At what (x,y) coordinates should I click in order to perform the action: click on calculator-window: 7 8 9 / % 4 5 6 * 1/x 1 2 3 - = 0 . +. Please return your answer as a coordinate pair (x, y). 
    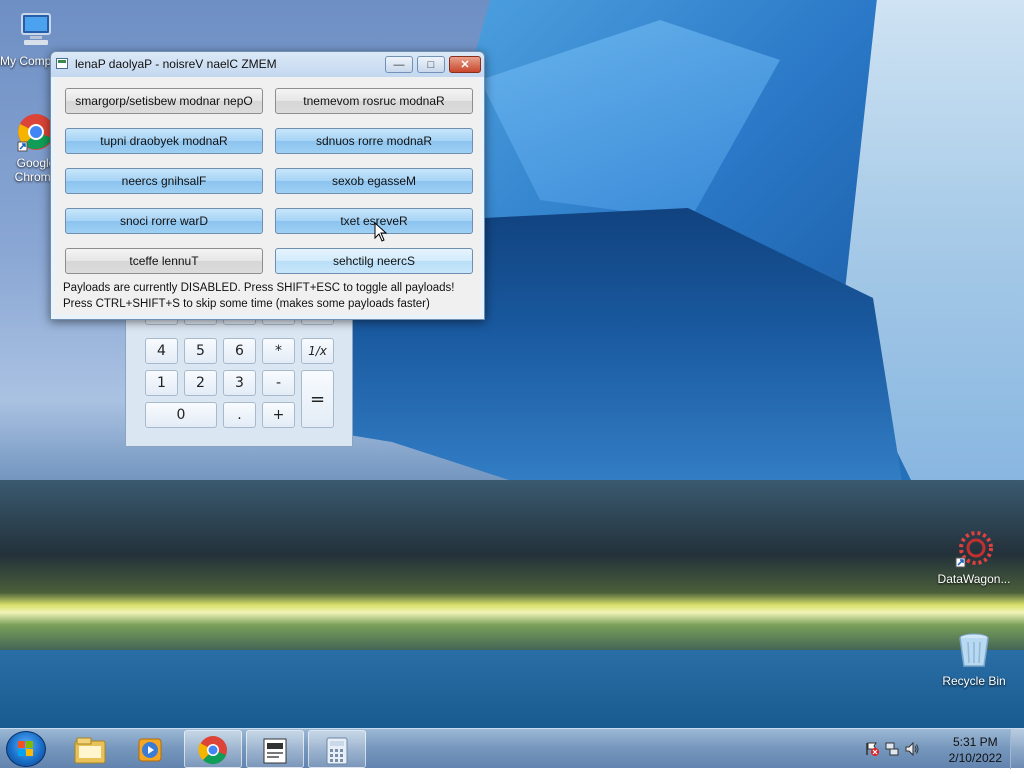
    Looking at the image, I should click on (239, 376).